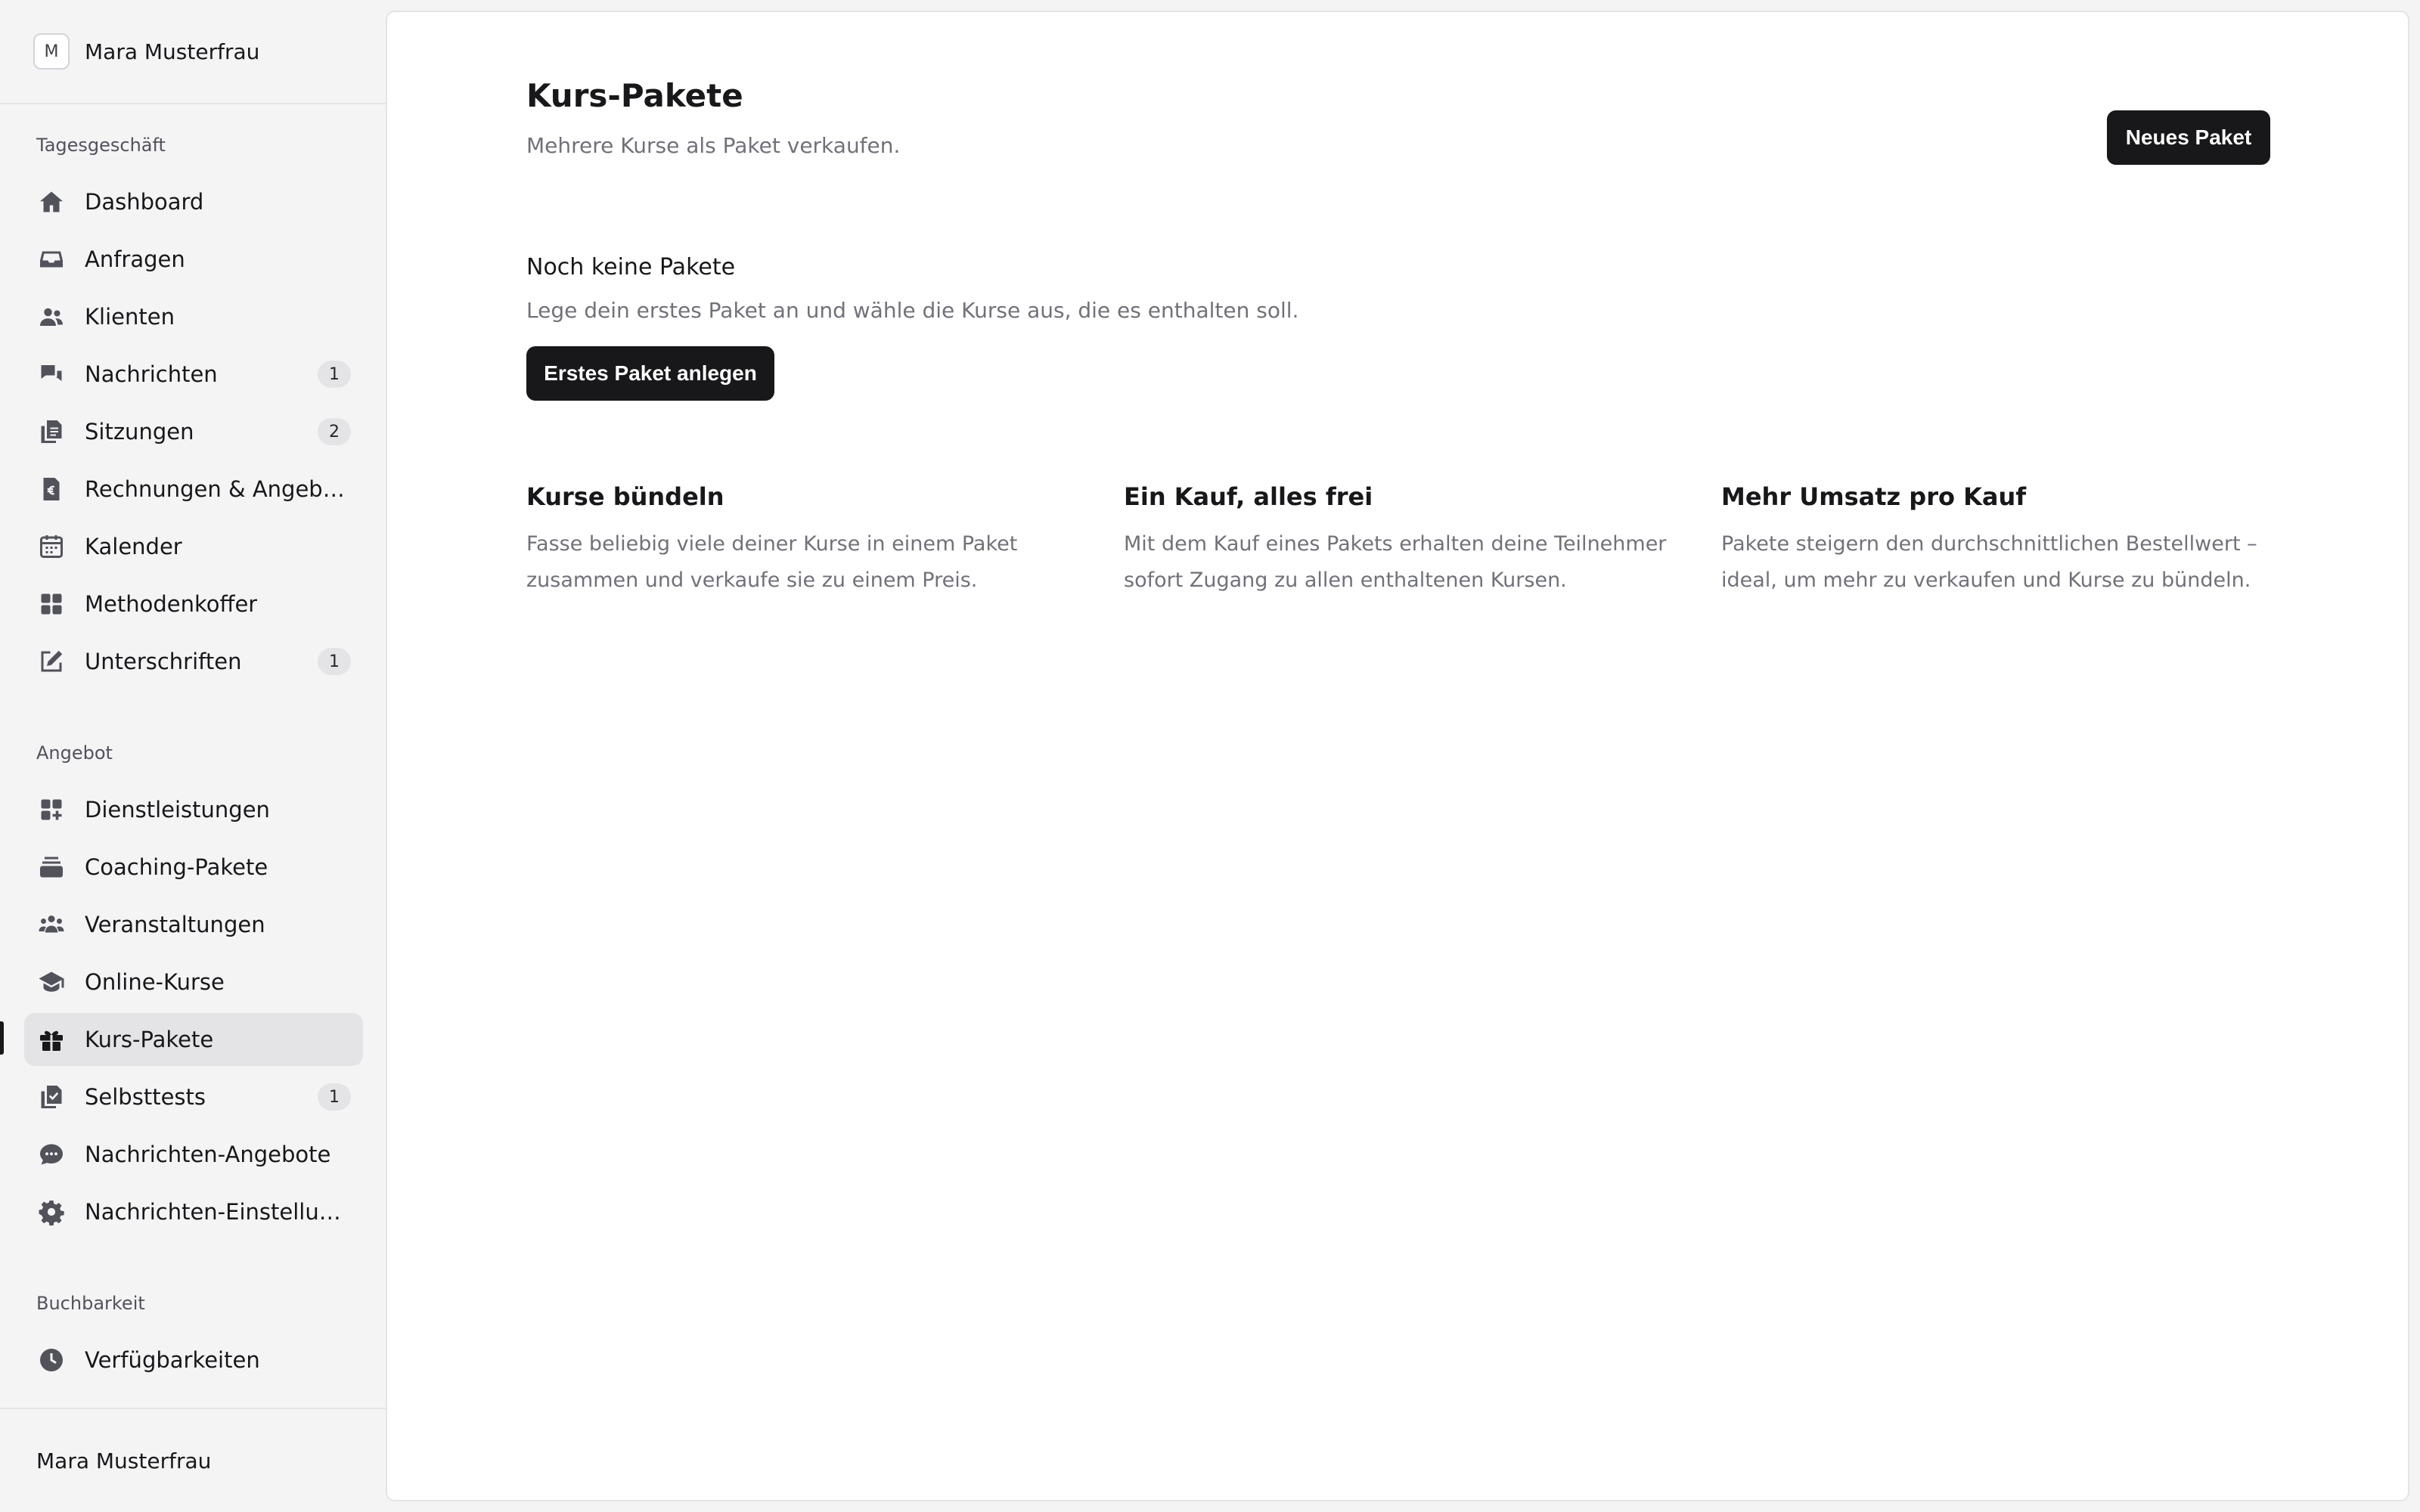 This screenshot has width=2420, height=1512. What do you see at coordinates (51, 1360) in the screenshot?
I see `clock-icon` at bounding box center [51, 1360].